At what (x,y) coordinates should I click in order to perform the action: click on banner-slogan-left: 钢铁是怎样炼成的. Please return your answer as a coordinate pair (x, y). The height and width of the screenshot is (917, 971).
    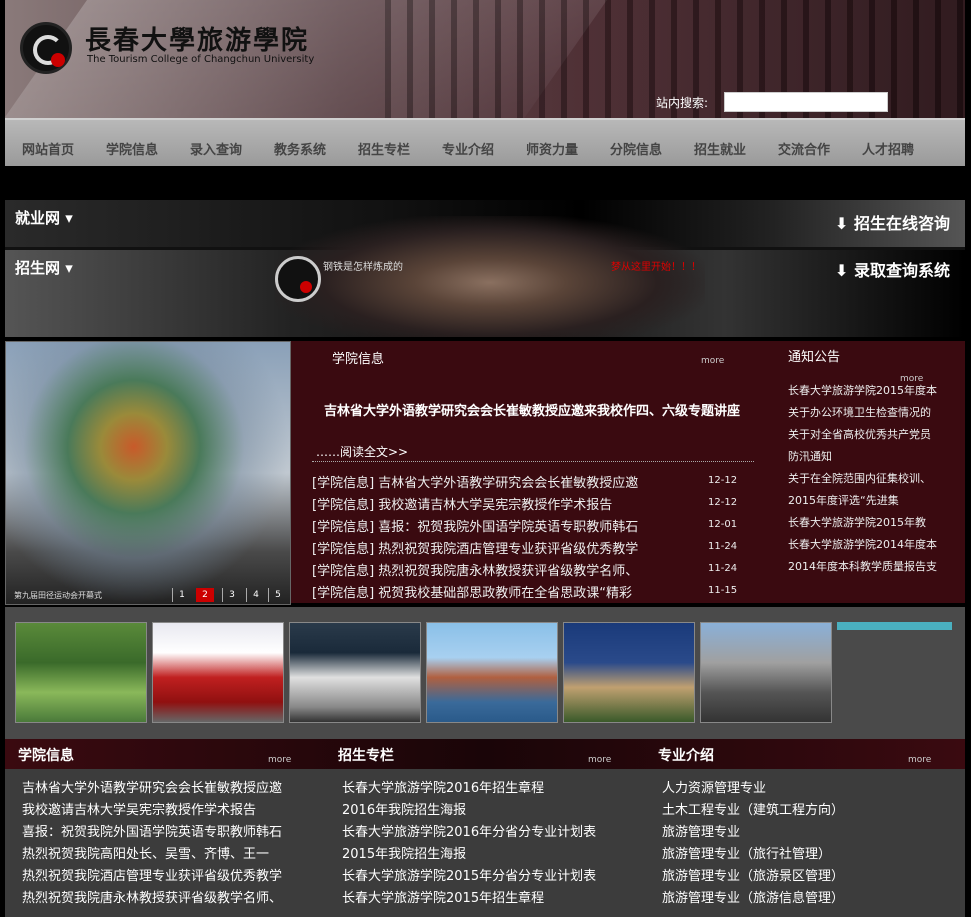
    Looking at the image, I should click on (363, 267).